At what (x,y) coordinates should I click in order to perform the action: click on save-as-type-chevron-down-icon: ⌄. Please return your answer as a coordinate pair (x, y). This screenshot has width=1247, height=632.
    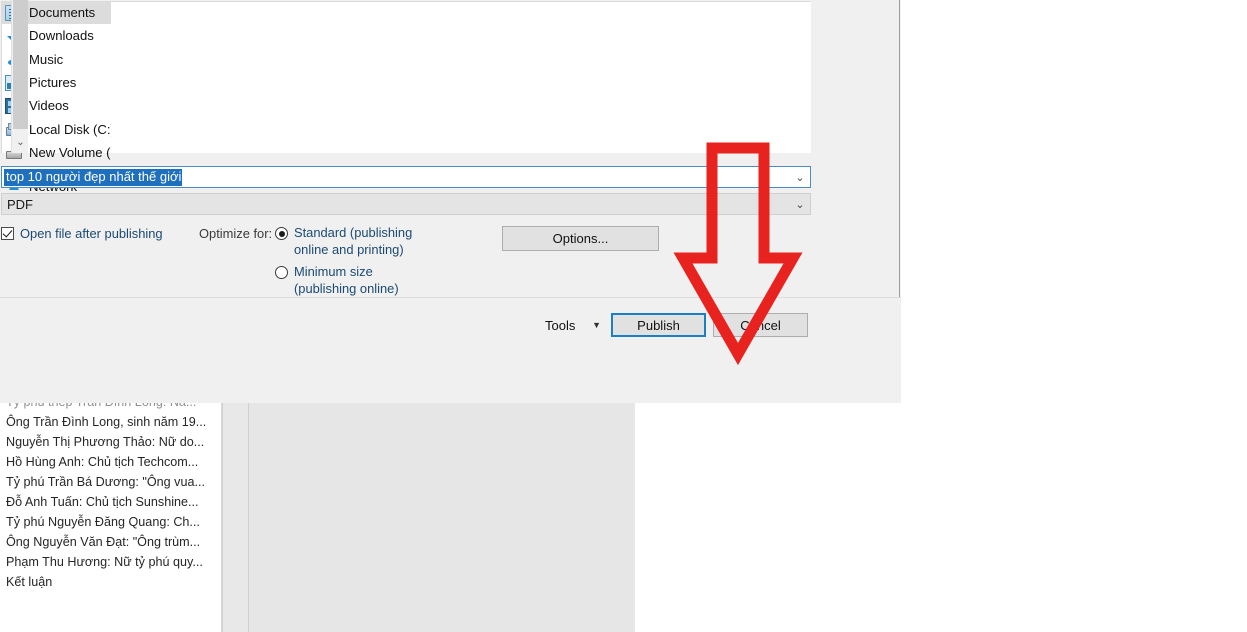
    Looking at the image, I should click on (800, 204).